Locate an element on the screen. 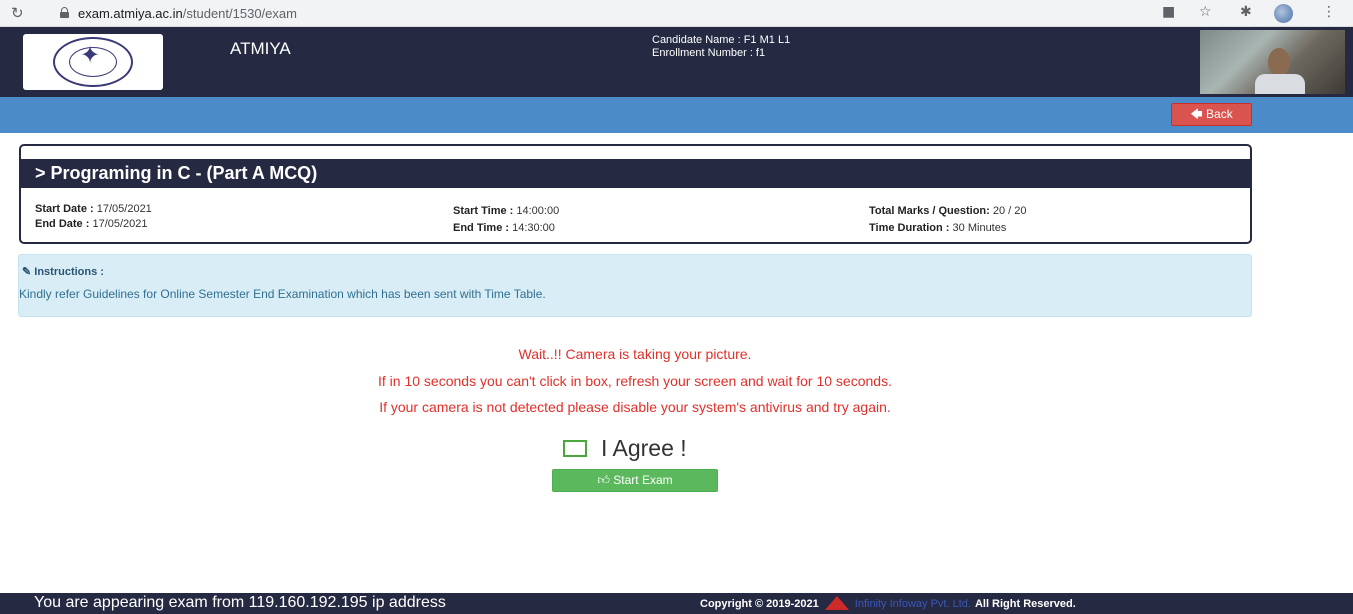 This screenshot has height=614, width=1353. total-marks: 20 / 20 is located at coordinates (1009, 211).